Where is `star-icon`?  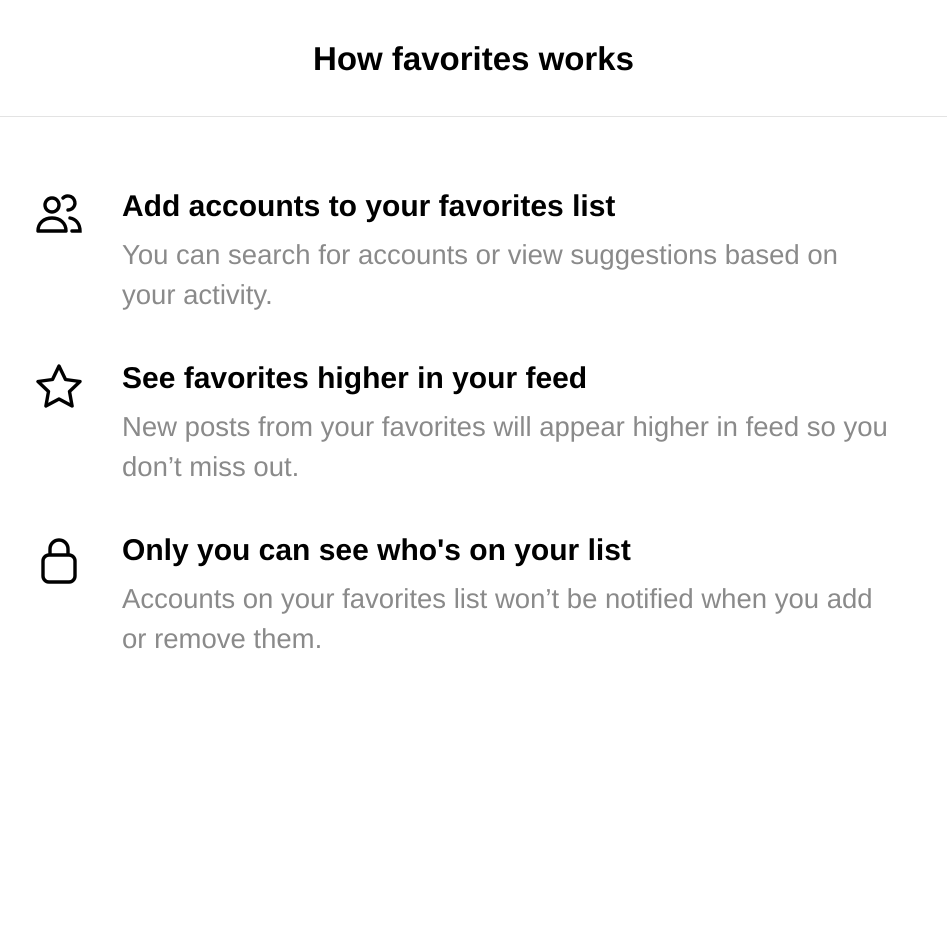 star-icon is located at coordinates (59, 386).